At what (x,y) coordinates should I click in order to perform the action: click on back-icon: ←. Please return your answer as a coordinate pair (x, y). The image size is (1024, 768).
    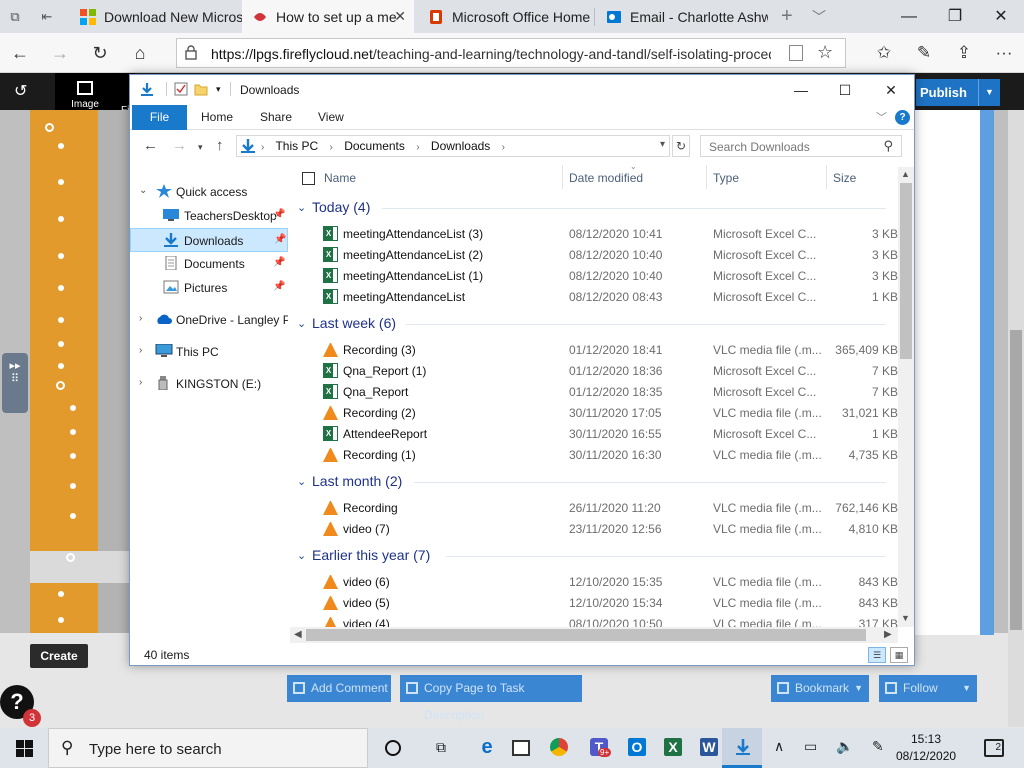
    Looking at the image, I should click on (20, 53).